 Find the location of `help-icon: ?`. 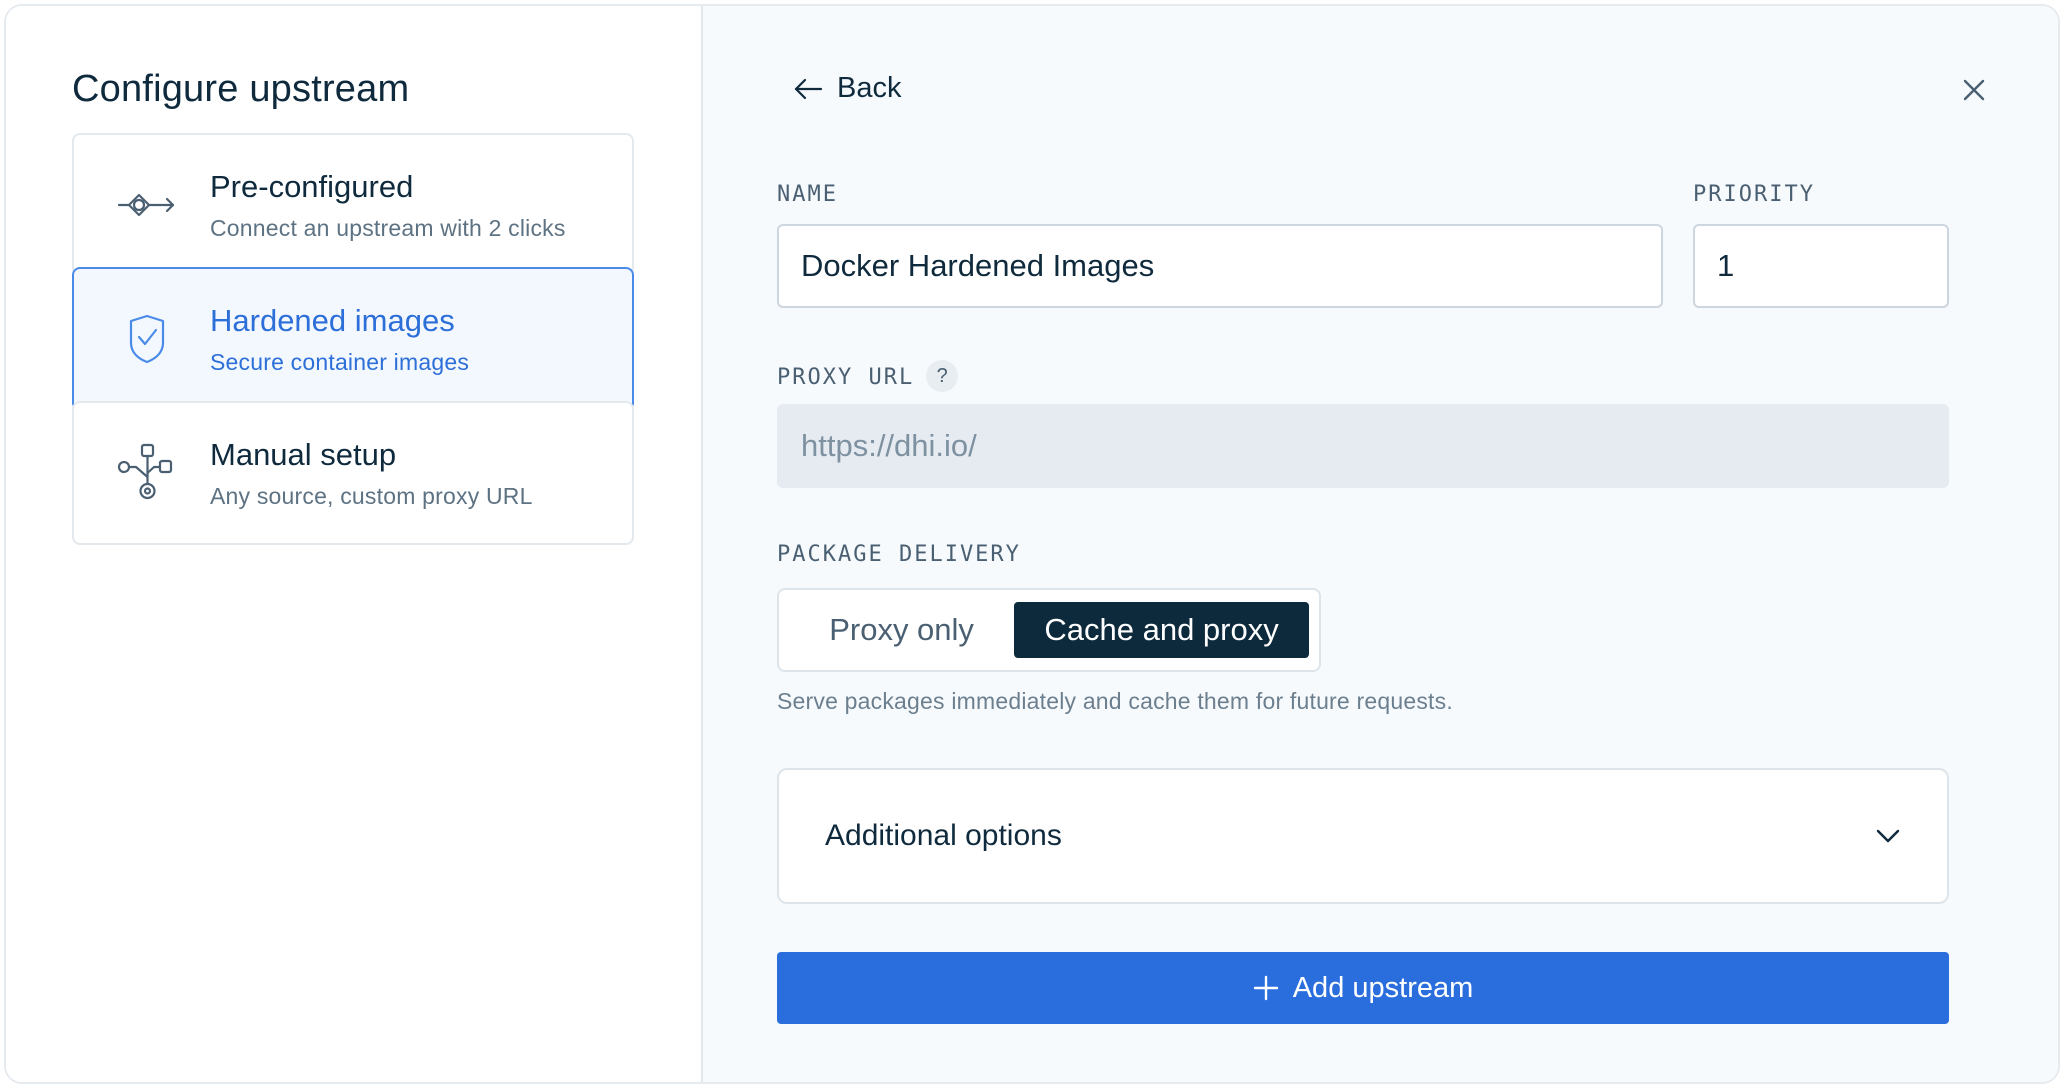

help-icon: ? is located at coordinates (942, 376).